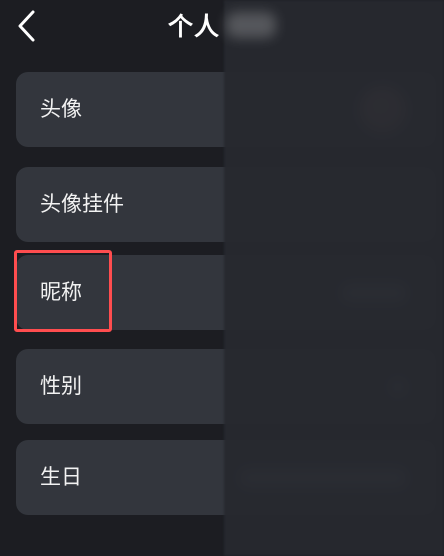  I want to click on avatar-frame-label: 头像挂件, so click(82, 204).